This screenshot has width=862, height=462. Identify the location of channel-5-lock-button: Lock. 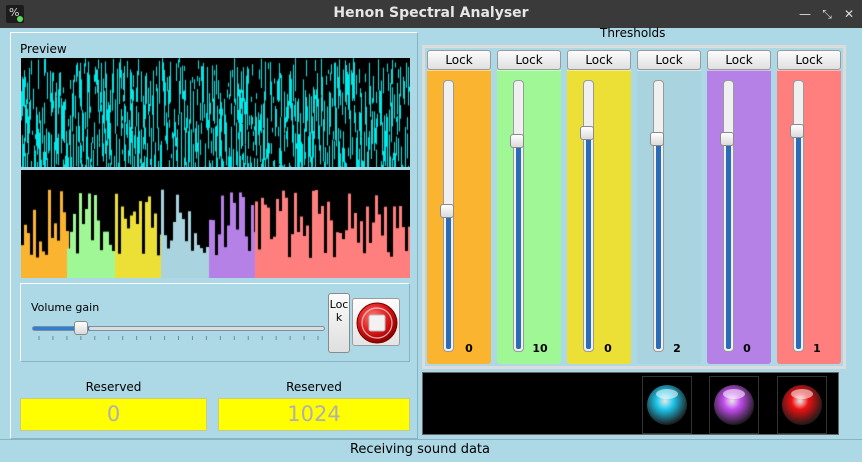
(739, 60).